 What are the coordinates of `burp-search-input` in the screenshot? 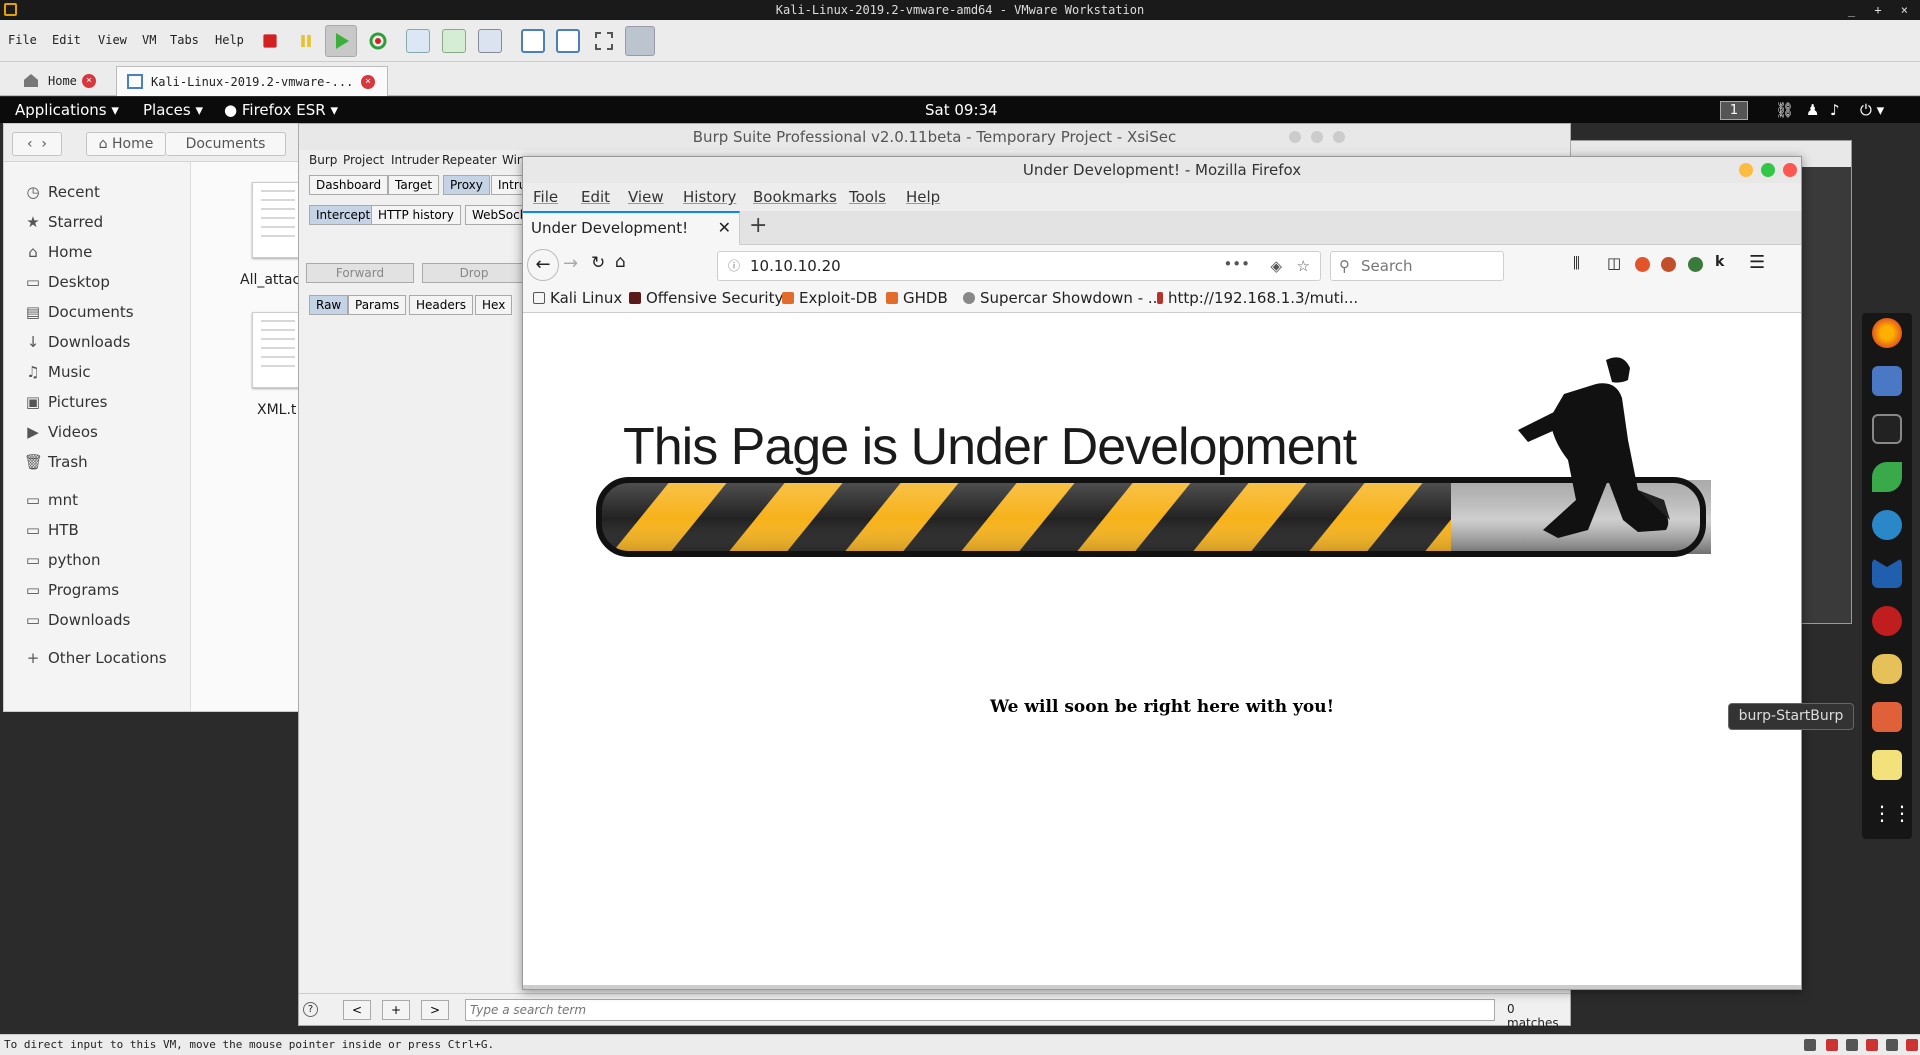 It's located at (980, 1010).